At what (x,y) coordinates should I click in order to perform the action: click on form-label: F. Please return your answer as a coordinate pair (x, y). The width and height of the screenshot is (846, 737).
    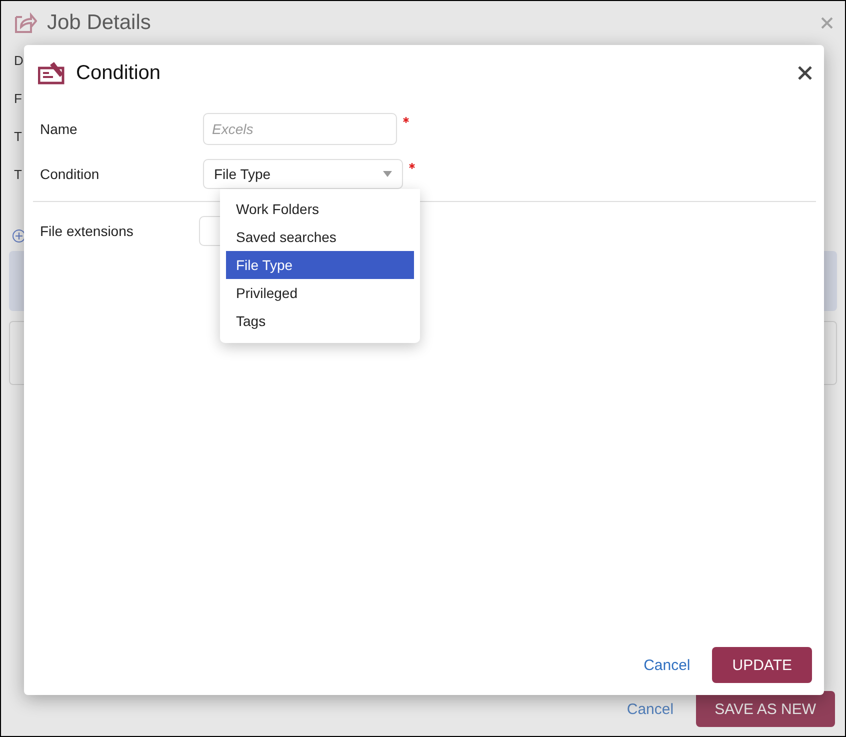
    Looking at the image, I should click on (18, 99).